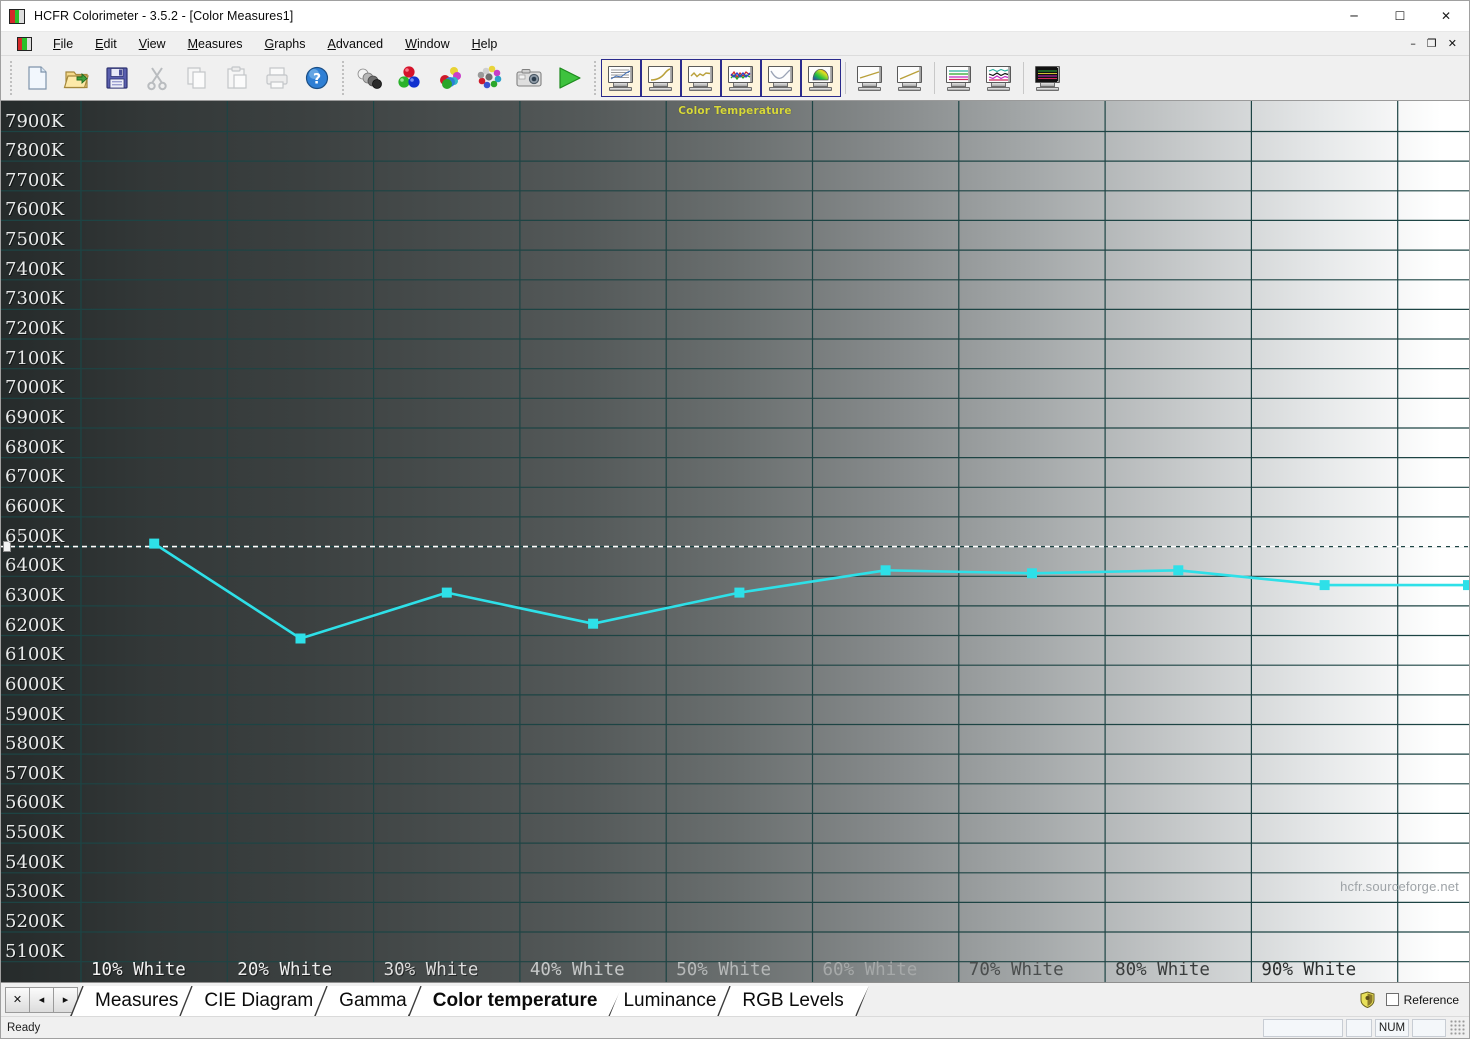 Image resolution: width=1470 pixels, height=1039 pixels. I want to click on monitor-luminance-icon, so click(781, 78).